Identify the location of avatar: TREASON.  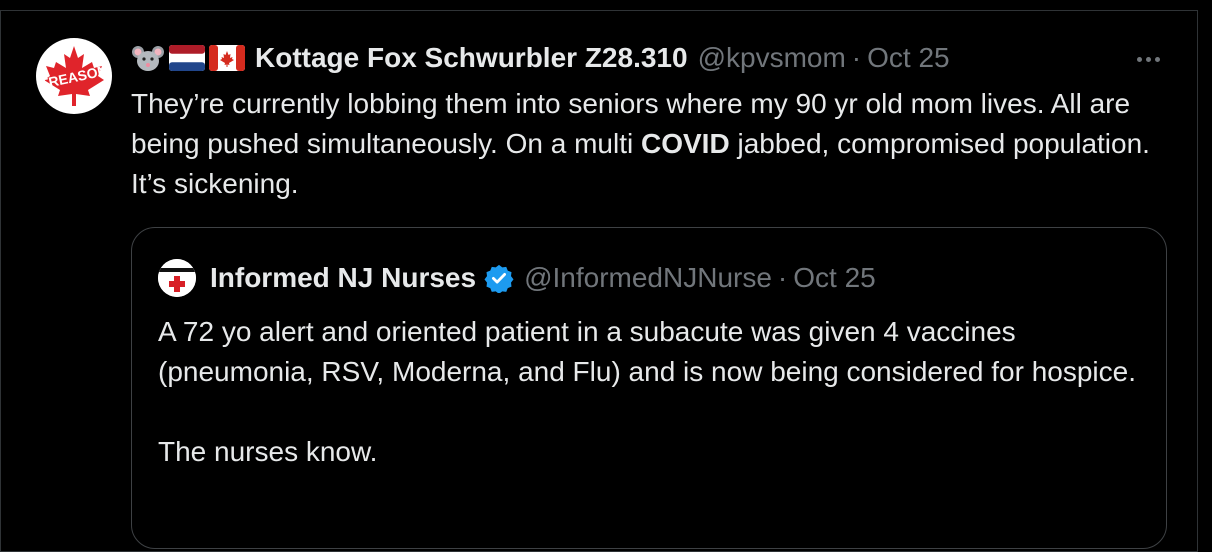
(74, 76).